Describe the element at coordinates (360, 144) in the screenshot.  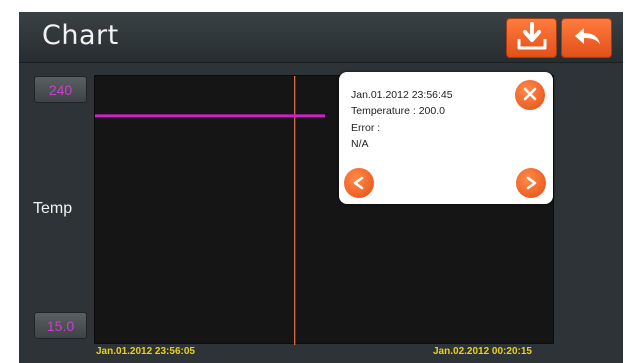
I see `popup-error-value: N/A` at that location.